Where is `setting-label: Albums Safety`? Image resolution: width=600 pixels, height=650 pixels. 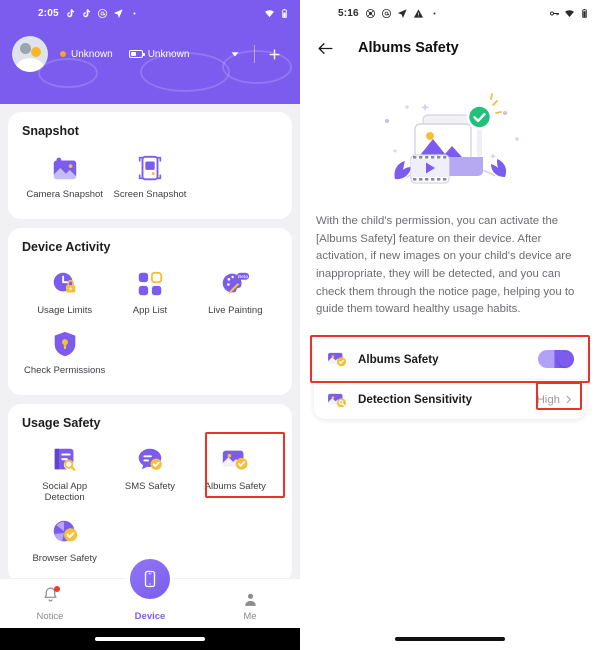
setting-label: Albums Safety is located at coordinates (398, 359).